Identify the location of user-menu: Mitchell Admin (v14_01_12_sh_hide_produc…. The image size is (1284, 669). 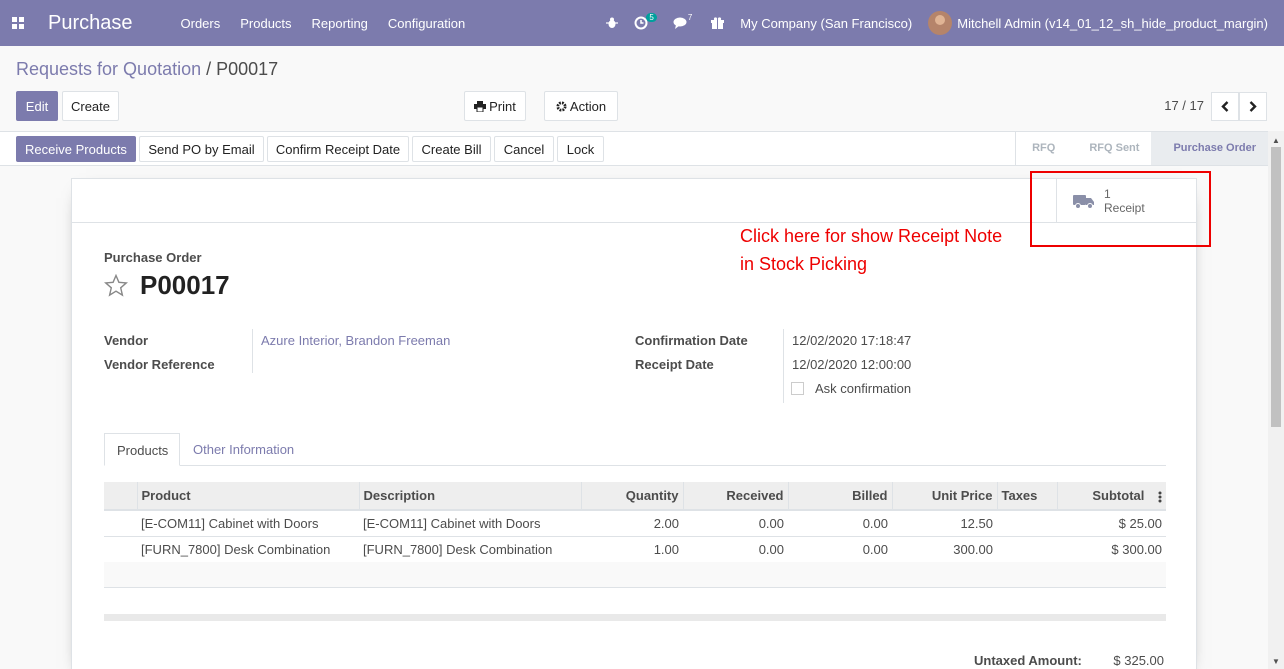
(1098, 23).